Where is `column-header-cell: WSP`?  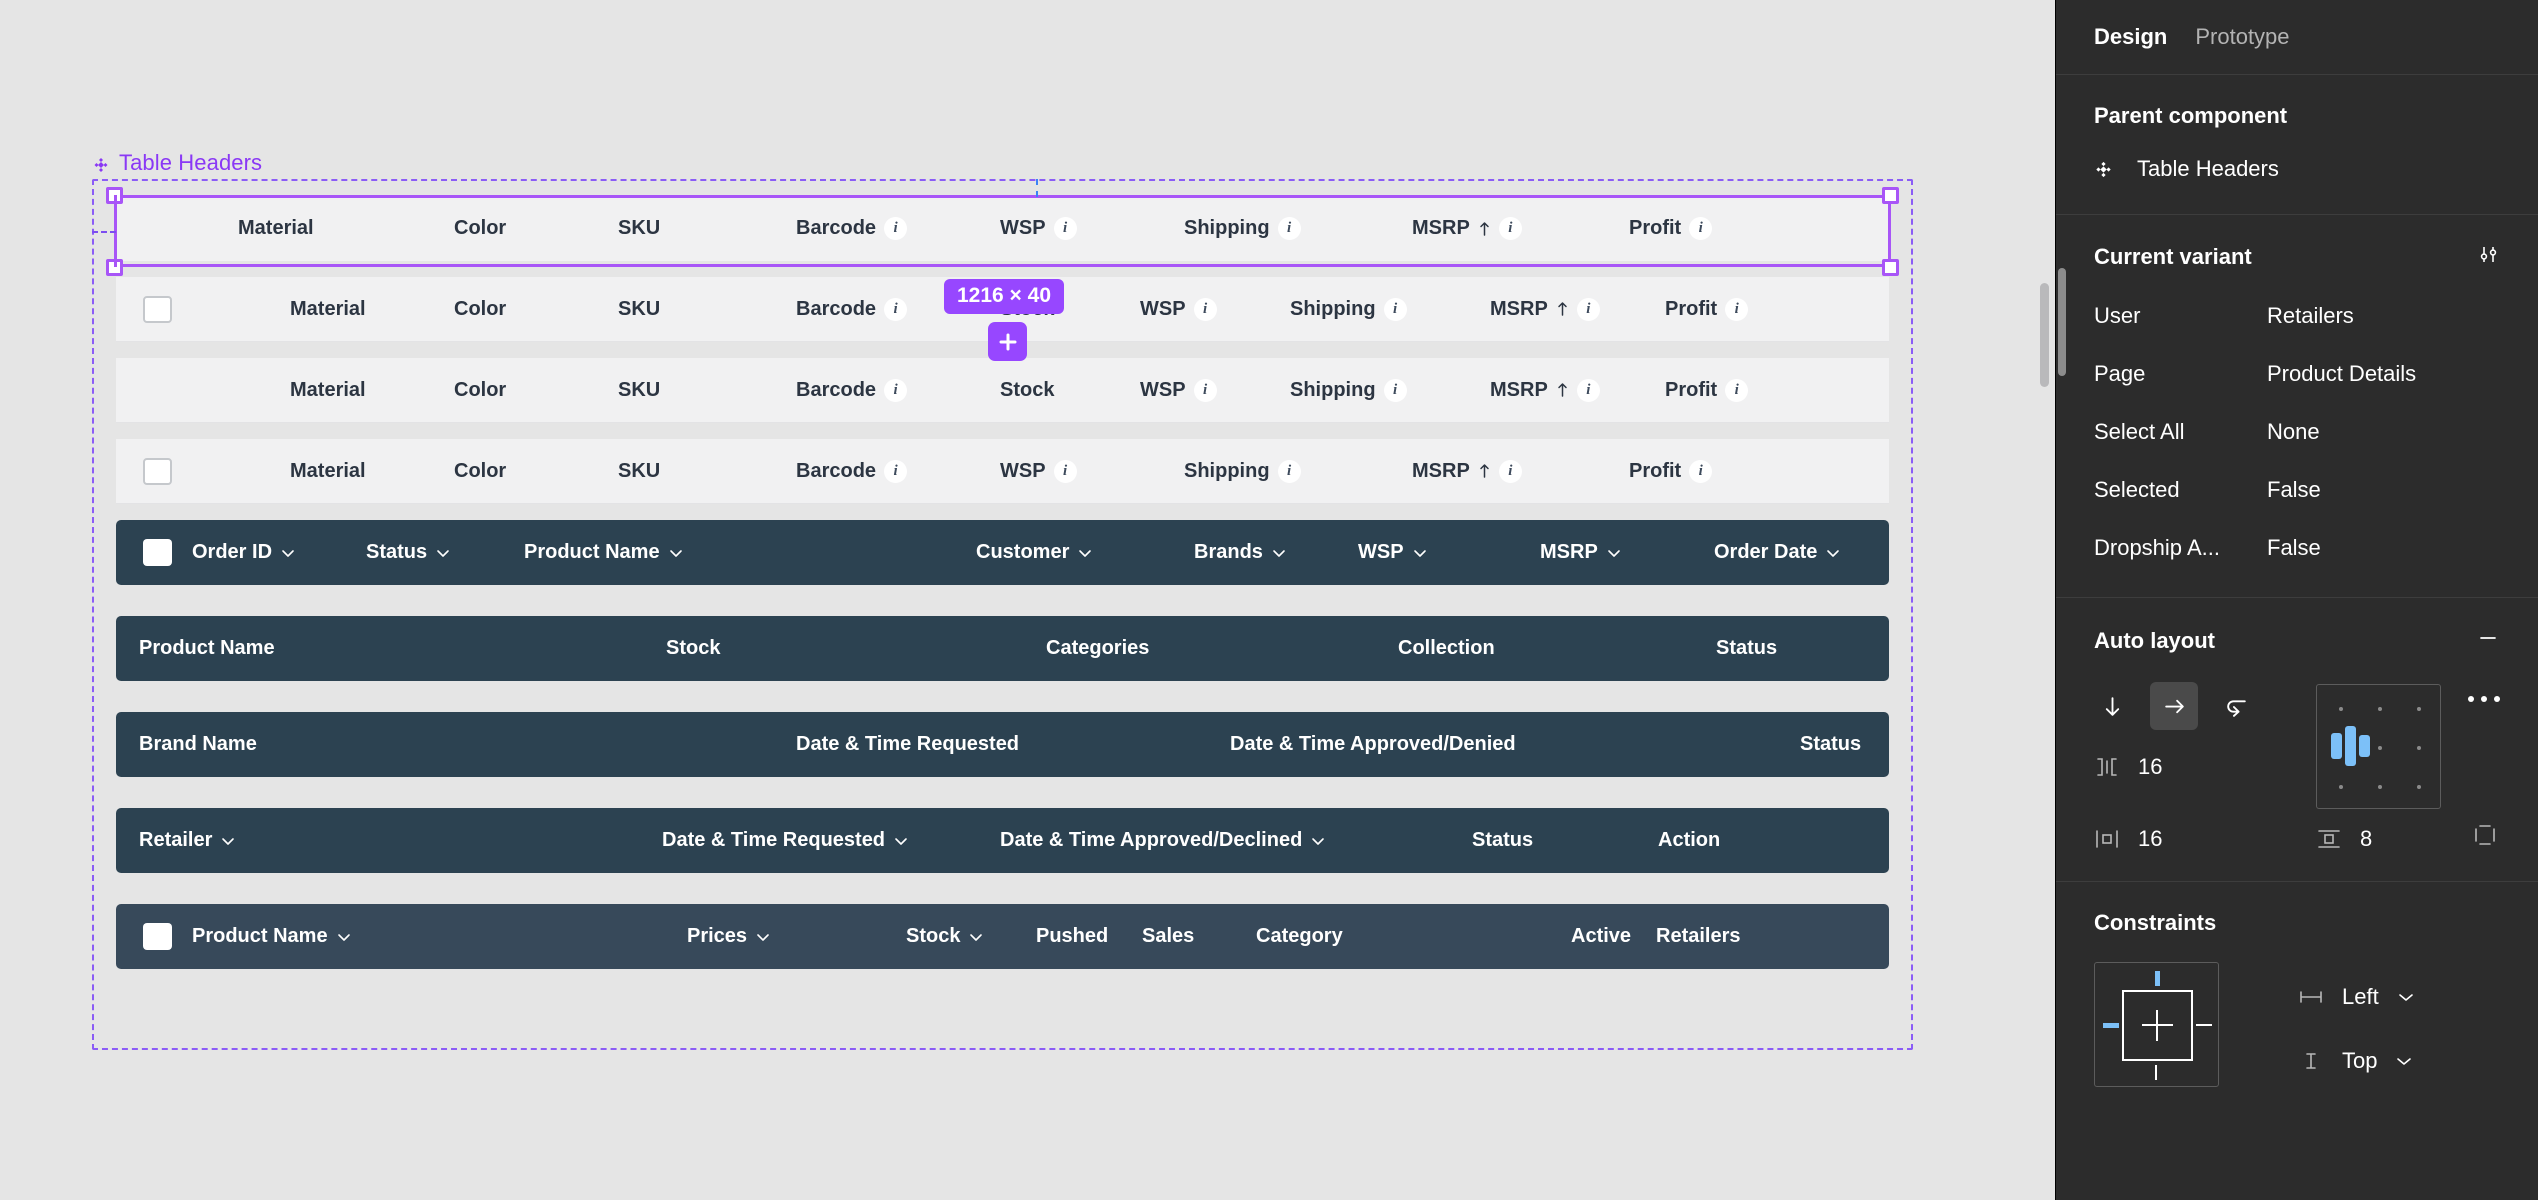
column-header-cell: WSP is located at coordinates (1393, 552).